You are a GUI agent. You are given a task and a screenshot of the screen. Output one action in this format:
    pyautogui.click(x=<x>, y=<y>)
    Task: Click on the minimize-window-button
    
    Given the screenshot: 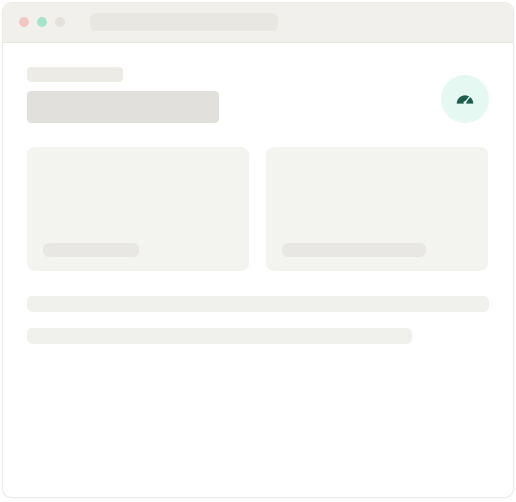 What is the action you would take?
    pyautogui.click(x=60, y=22)
    